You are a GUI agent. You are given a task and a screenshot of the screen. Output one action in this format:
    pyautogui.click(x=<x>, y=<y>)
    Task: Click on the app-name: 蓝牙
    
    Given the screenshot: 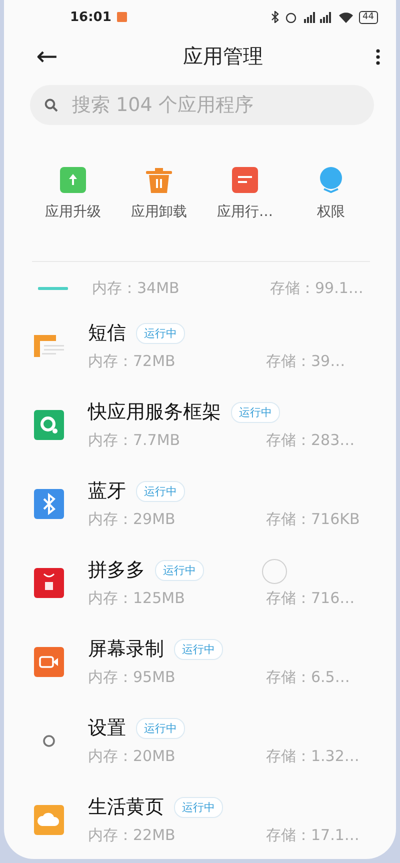 What is the action you would take?
    pyautogui.click(x=107, y=491)
    